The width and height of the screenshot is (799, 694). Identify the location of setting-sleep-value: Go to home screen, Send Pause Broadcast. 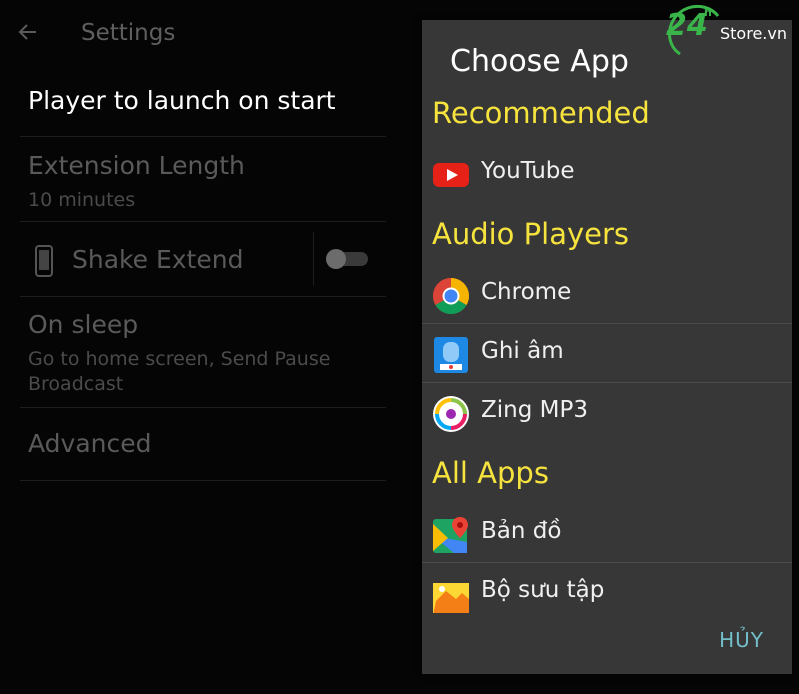
(179, 371).